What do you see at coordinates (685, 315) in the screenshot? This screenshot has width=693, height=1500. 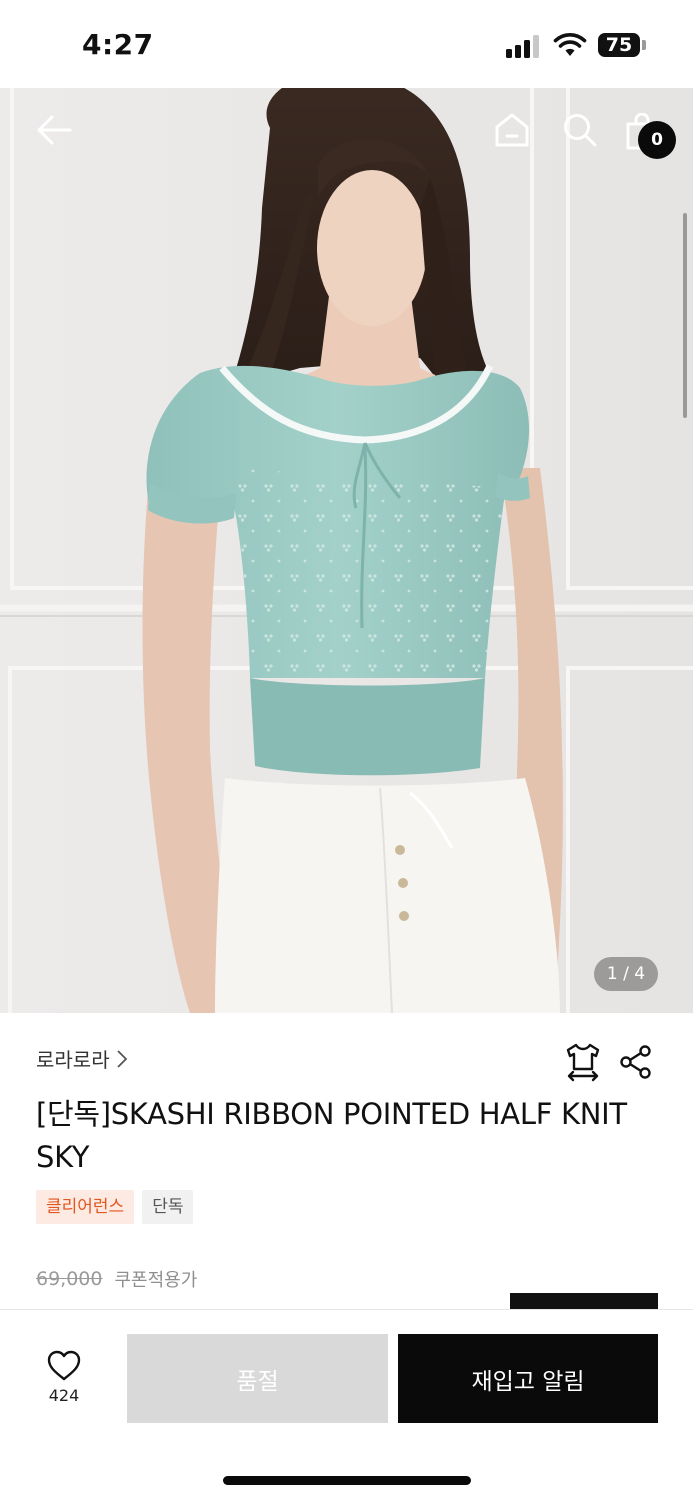 I see `scrollbar` at bounding box center [685, 315].